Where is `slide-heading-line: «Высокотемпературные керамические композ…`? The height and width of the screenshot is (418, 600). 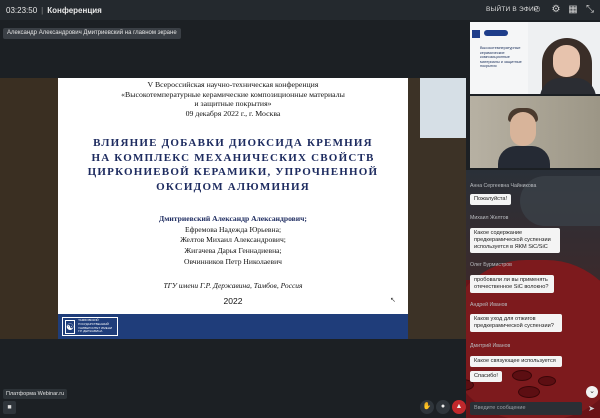 slide-heading-line: «Высокотемпературные керамические композ… is located at coordinates (233, 94).